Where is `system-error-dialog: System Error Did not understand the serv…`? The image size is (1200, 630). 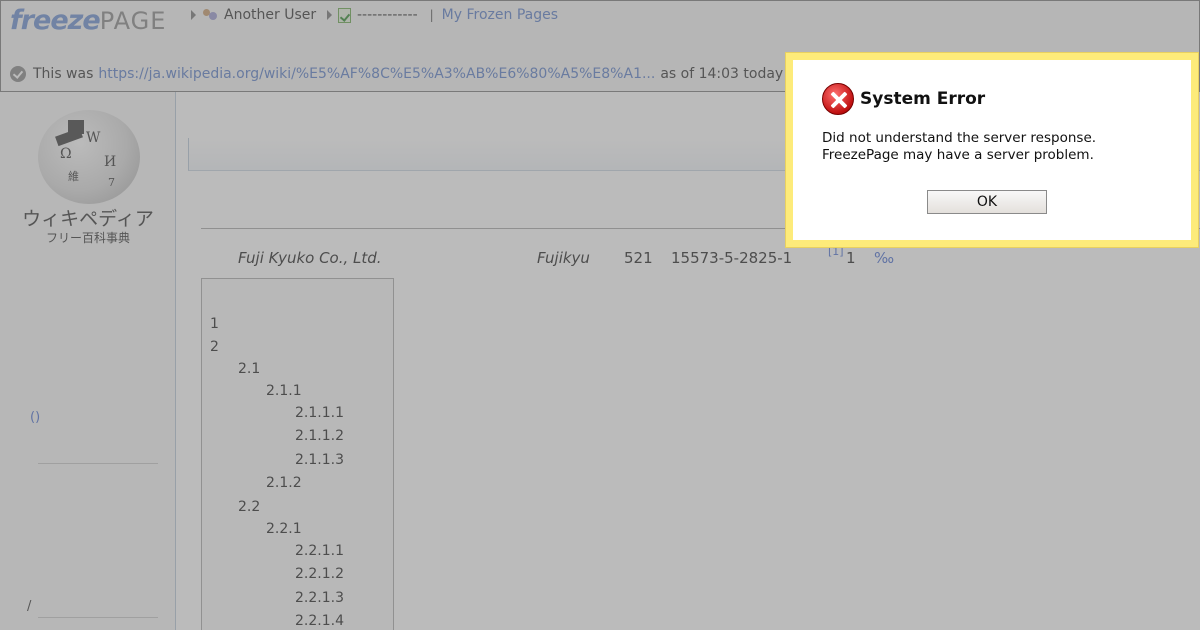 system-error-dialog: System Error Did not understand the serv… is located at coordinates (992, 150).